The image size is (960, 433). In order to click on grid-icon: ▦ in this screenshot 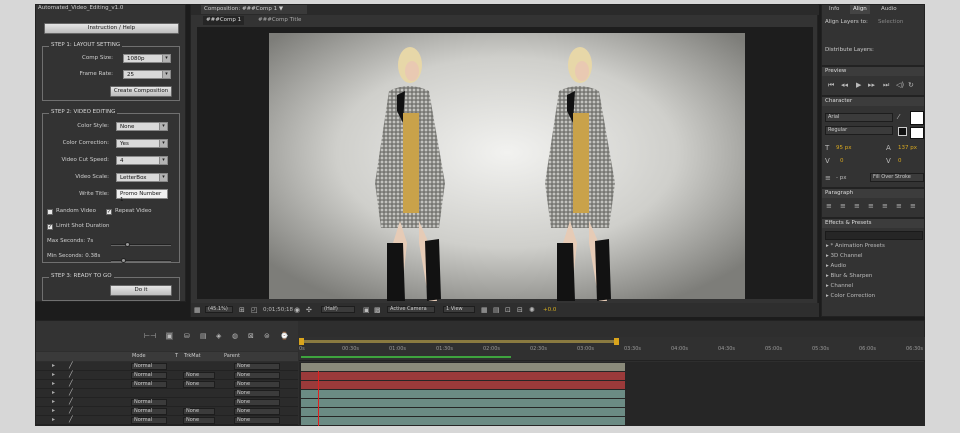, I will do `click(197, 310)`.